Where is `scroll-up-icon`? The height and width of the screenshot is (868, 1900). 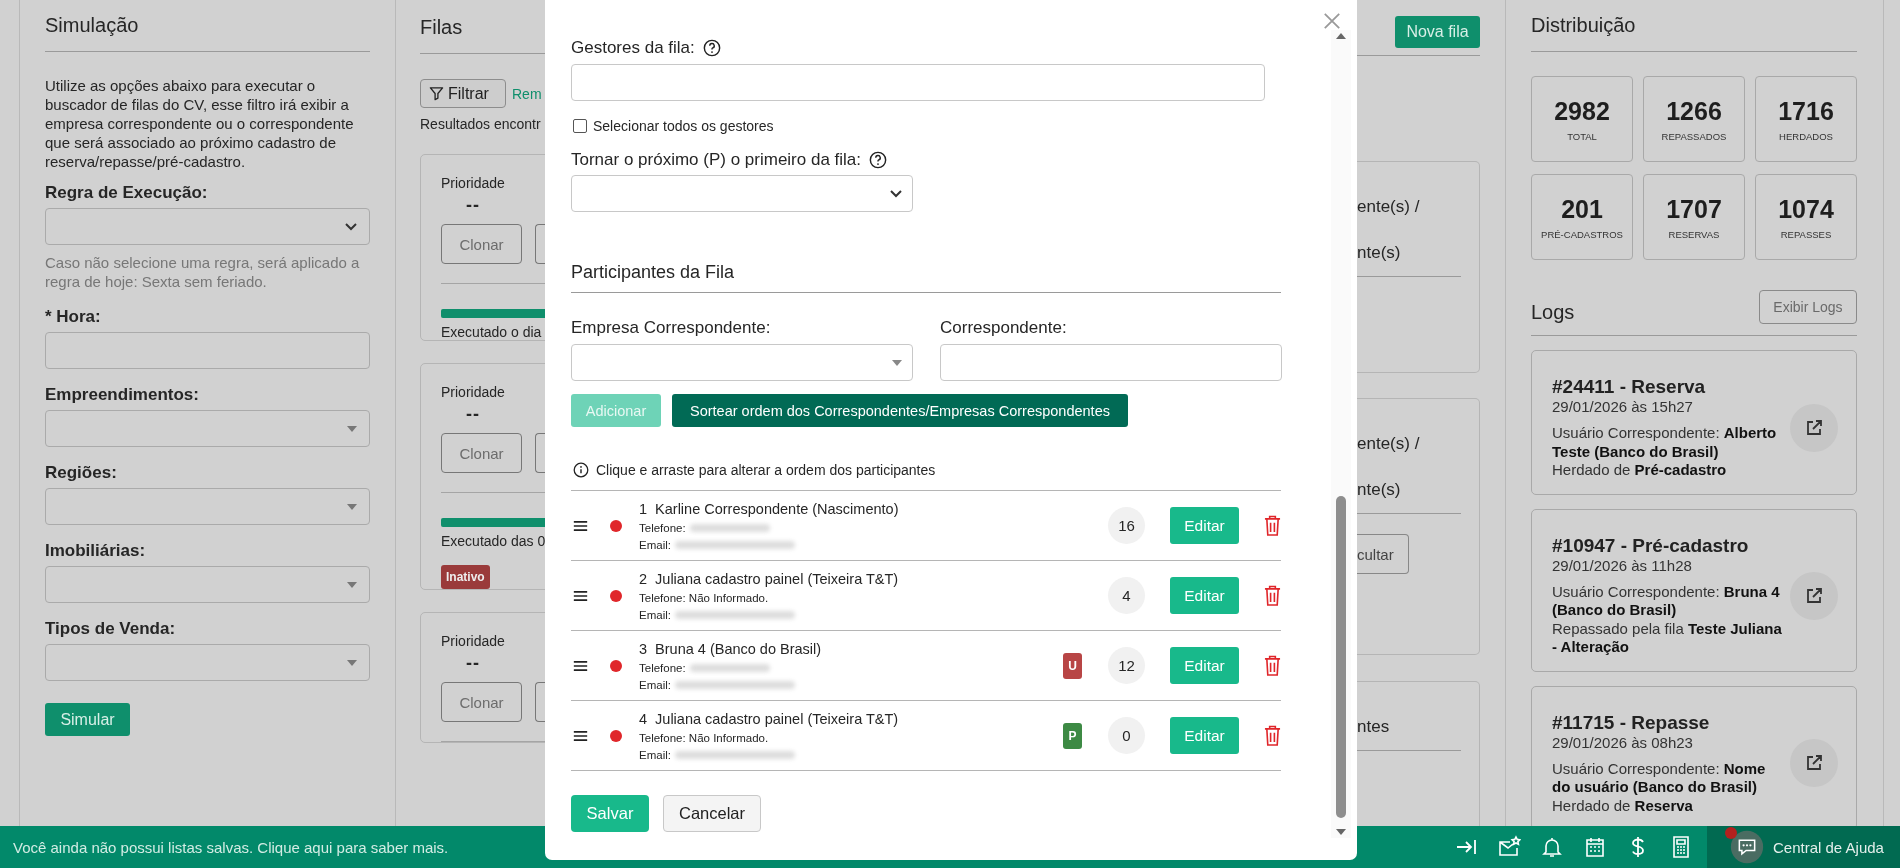 scroll-up-icon is located at coordinates (1341, 36).